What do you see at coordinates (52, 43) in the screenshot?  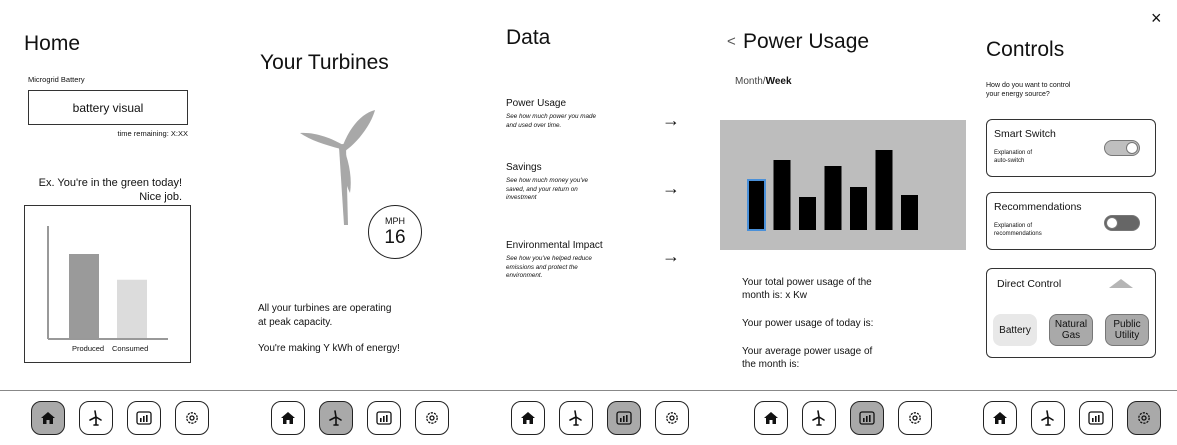 I see `page-title: Home` at bounding box center [52, 43].